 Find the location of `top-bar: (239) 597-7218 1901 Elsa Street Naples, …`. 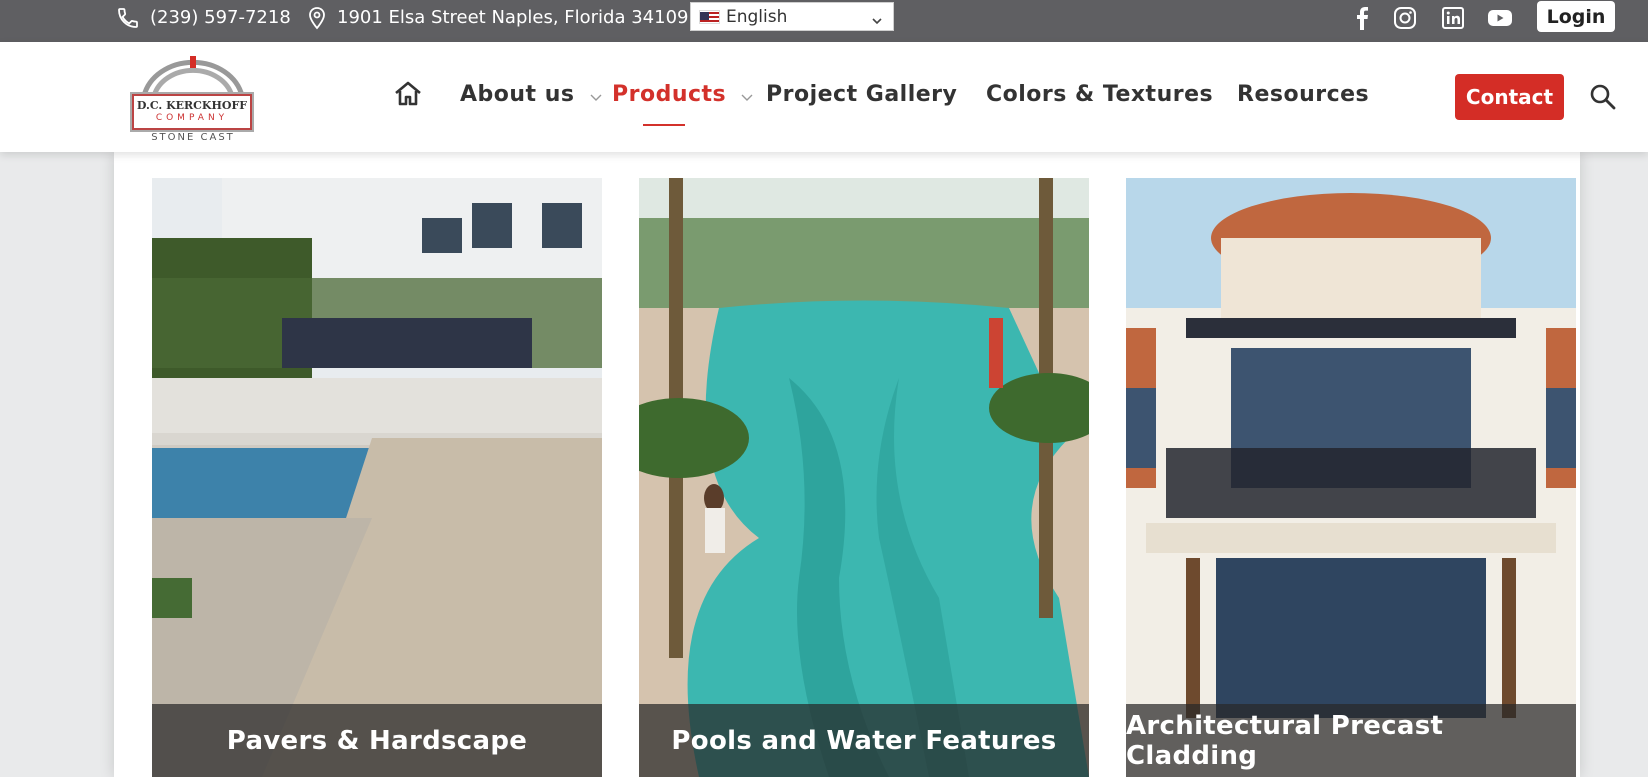

top-bar: (239) 597-7218 1901 Elsa Street Naples, … is located at coordinates (824, 21).